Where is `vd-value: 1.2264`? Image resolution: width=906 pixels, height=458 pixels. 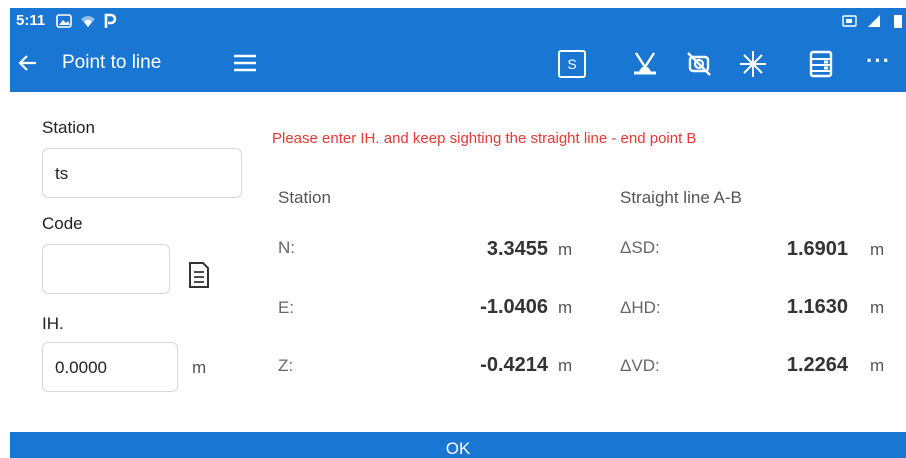 vd-value: 1.2264 is located at coordinates (817, 365).